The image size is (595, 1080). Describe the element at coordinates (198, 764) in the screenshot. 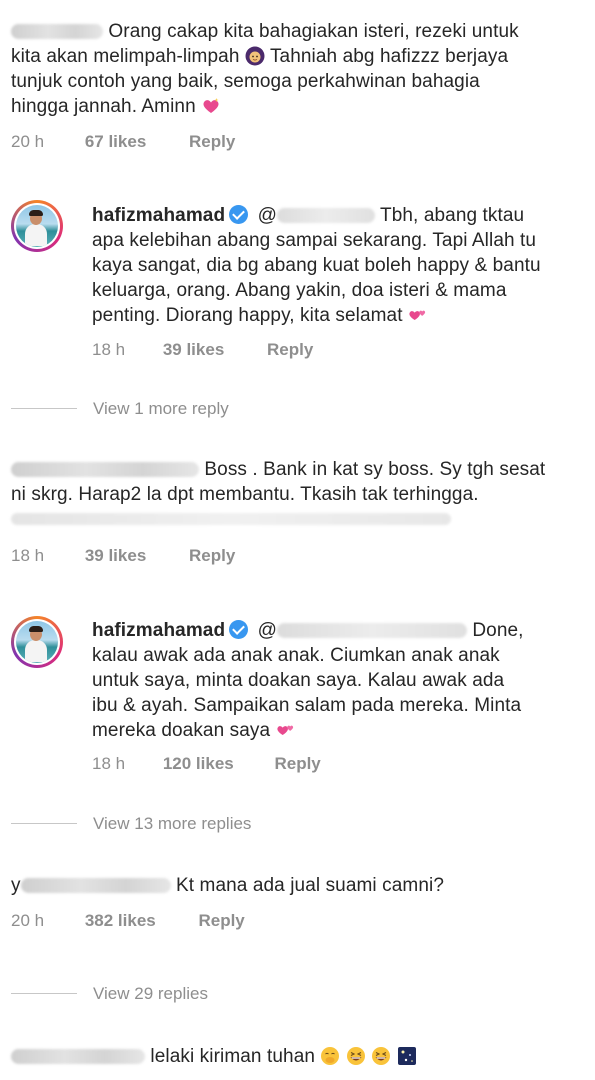

I see `likes-count: 120 likes` at that location.